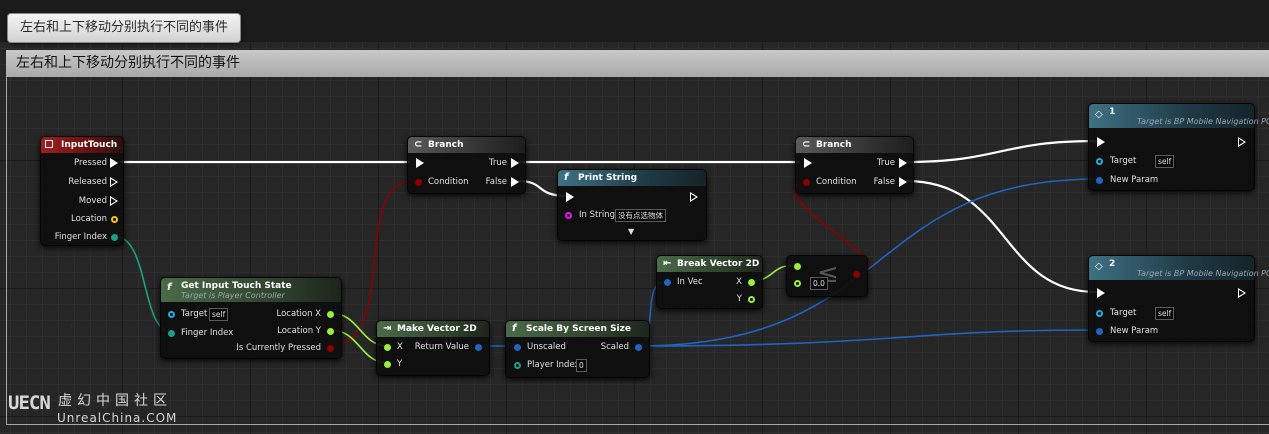 This screenshot has height=434, width=1269. I want to click on title-text: Scale By Screen Size, so click(578, 329).